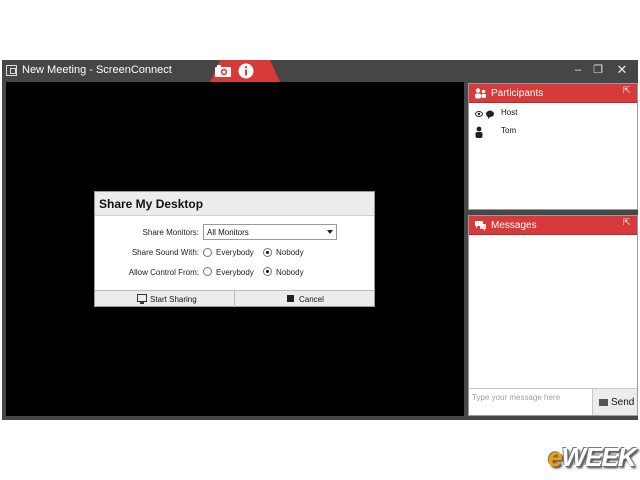  I want to click on dialog-footer: Start Sharing Cancel, so click(234, 298).